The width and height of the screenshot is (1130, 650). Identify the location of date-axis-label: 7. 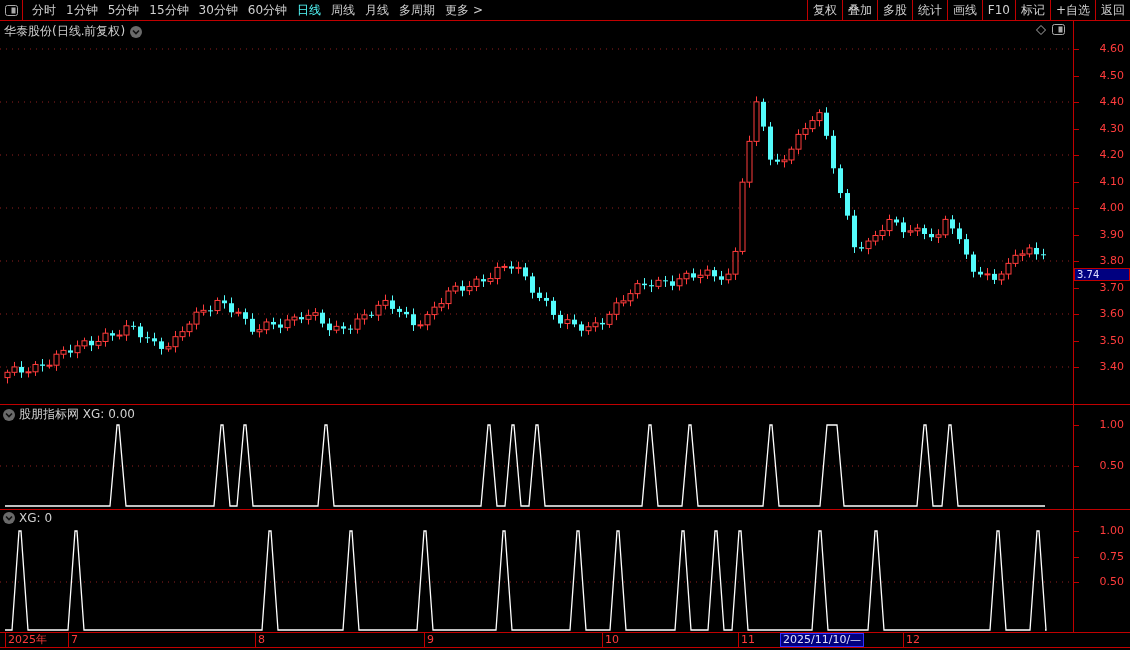
(73, 640).